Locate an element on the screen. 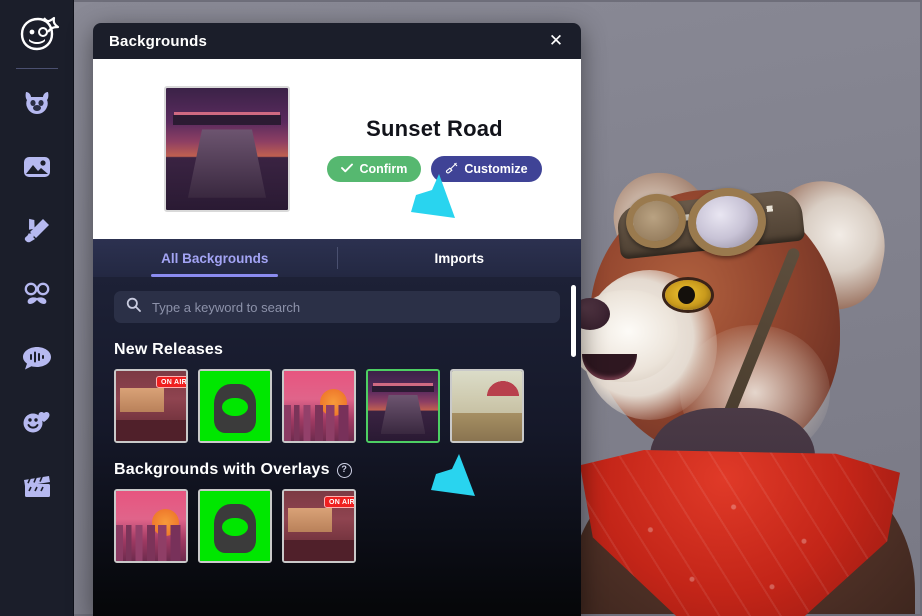 Image resolution: width=922 pixels, height=616 pixels. customize-button-label: Customize is located at coordinates (496, 169).